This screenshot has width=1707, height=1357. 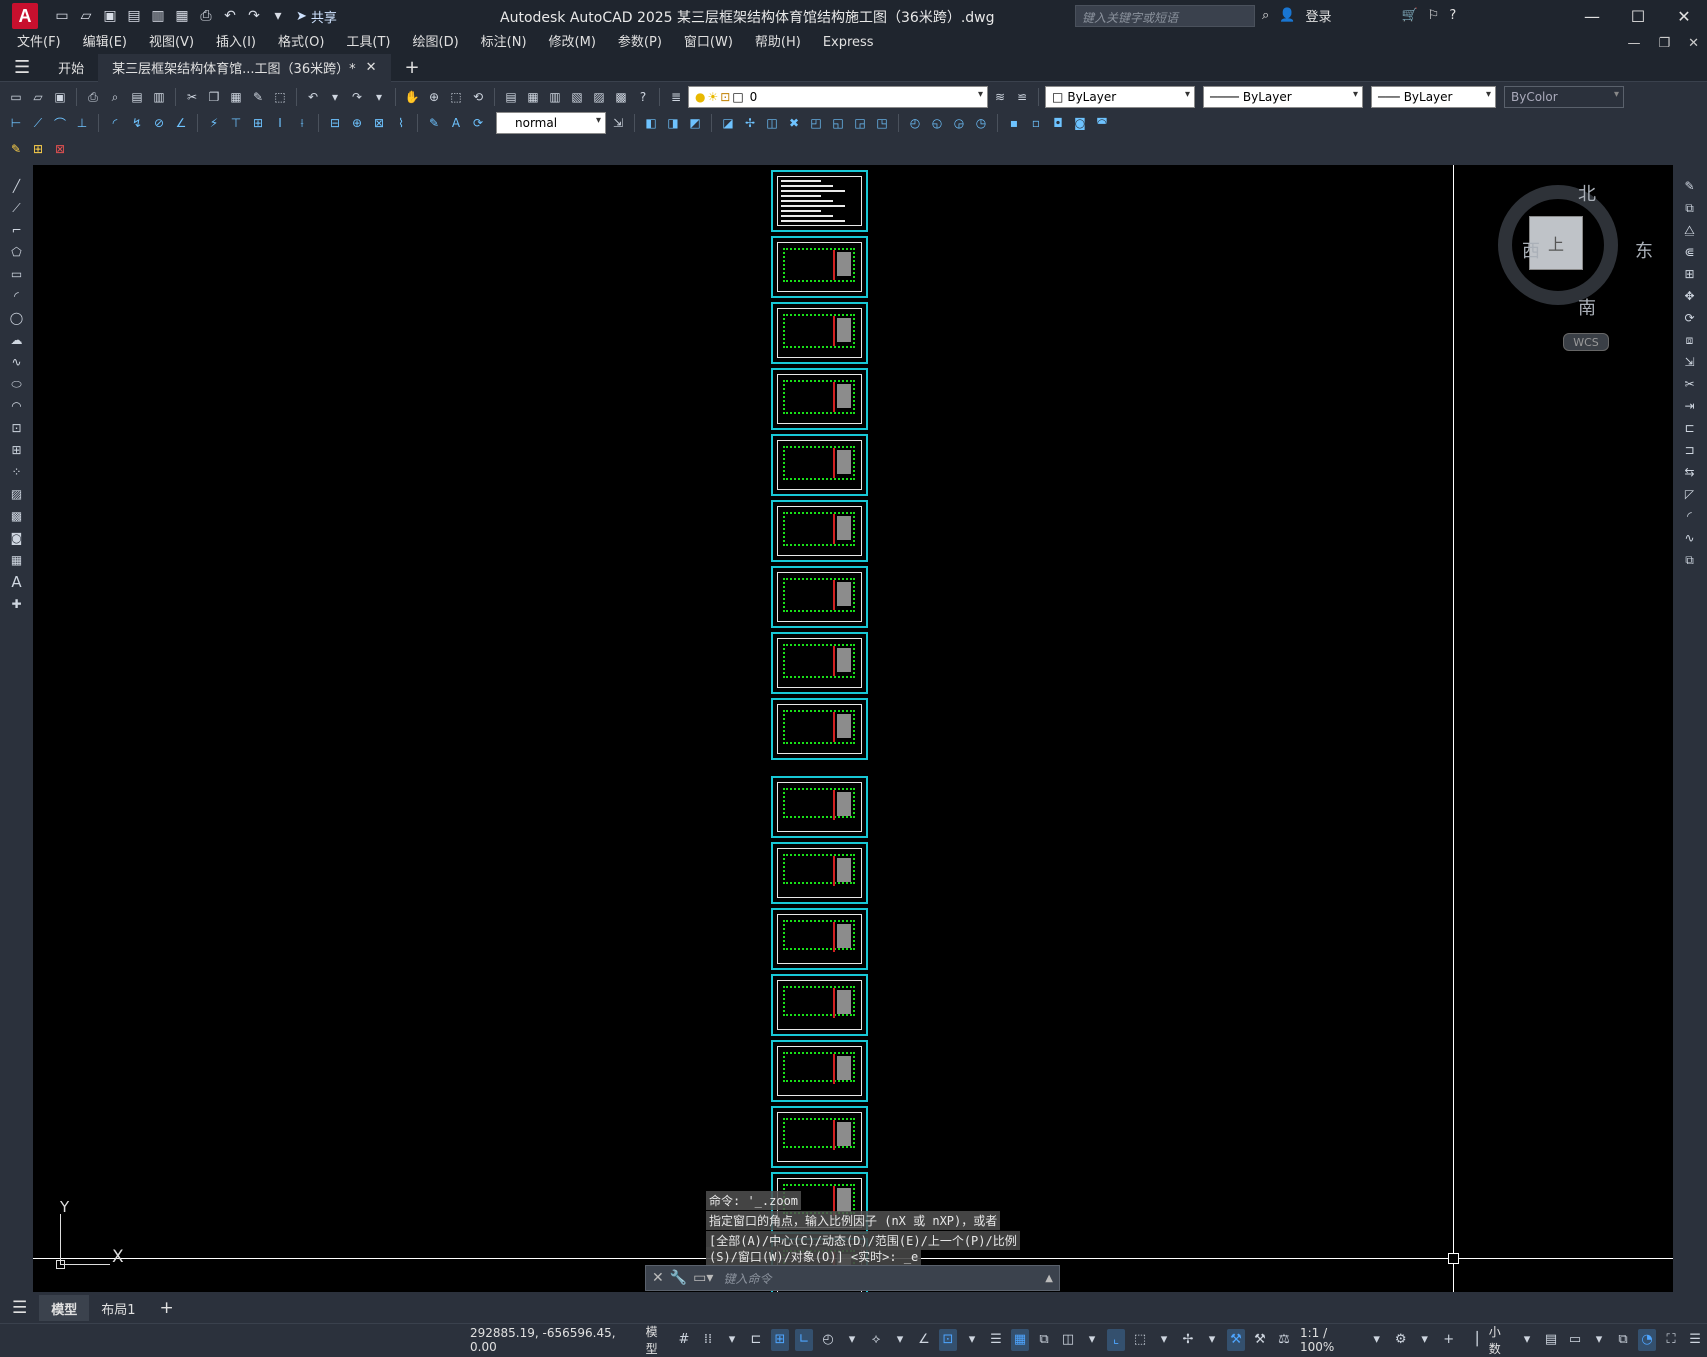 I want to click on 3d-osnap-icon: ◫, so click(x=1068, y=1340).